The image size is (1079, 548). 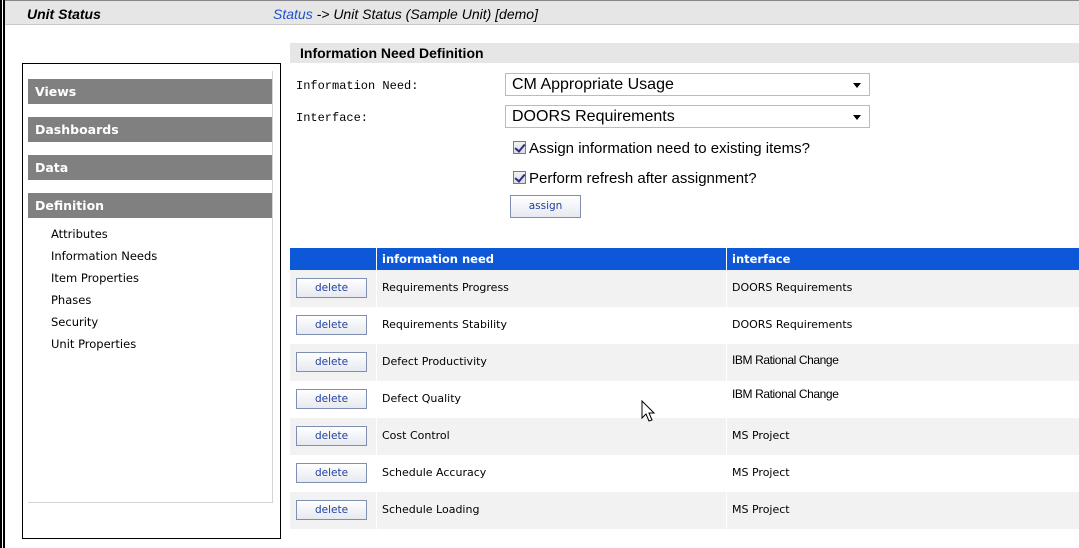 What do you see at coordinates (434, 361) in the screenshot?
I see `information-need-cell: Defect Productivity` at bounding box center [434, 361].